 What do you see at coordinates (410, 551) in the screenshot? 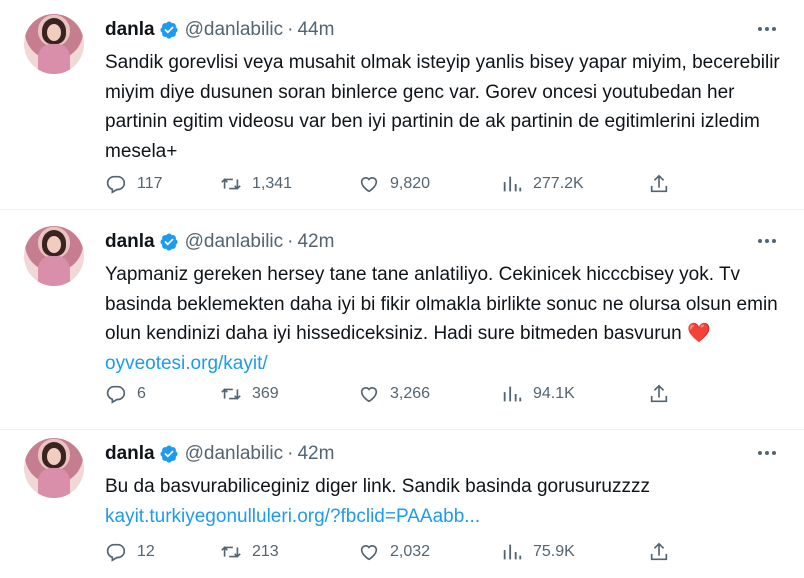
I see `like-count: 2,032` at bounding box center [410, 551].